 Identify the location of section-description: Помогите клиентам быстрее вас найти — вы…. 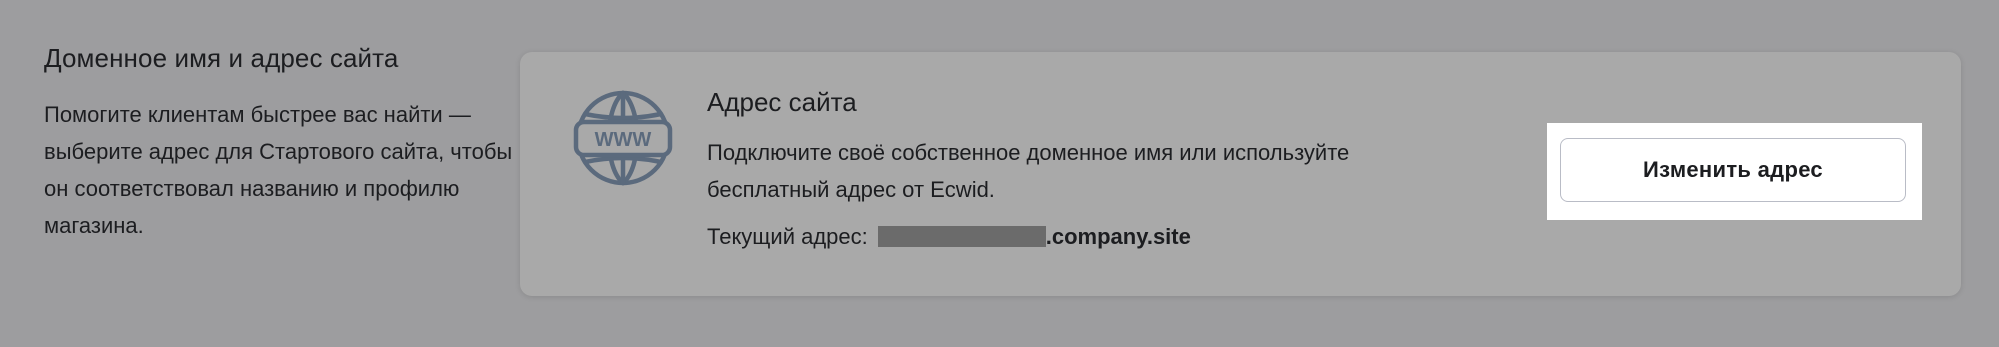
(278, 170).